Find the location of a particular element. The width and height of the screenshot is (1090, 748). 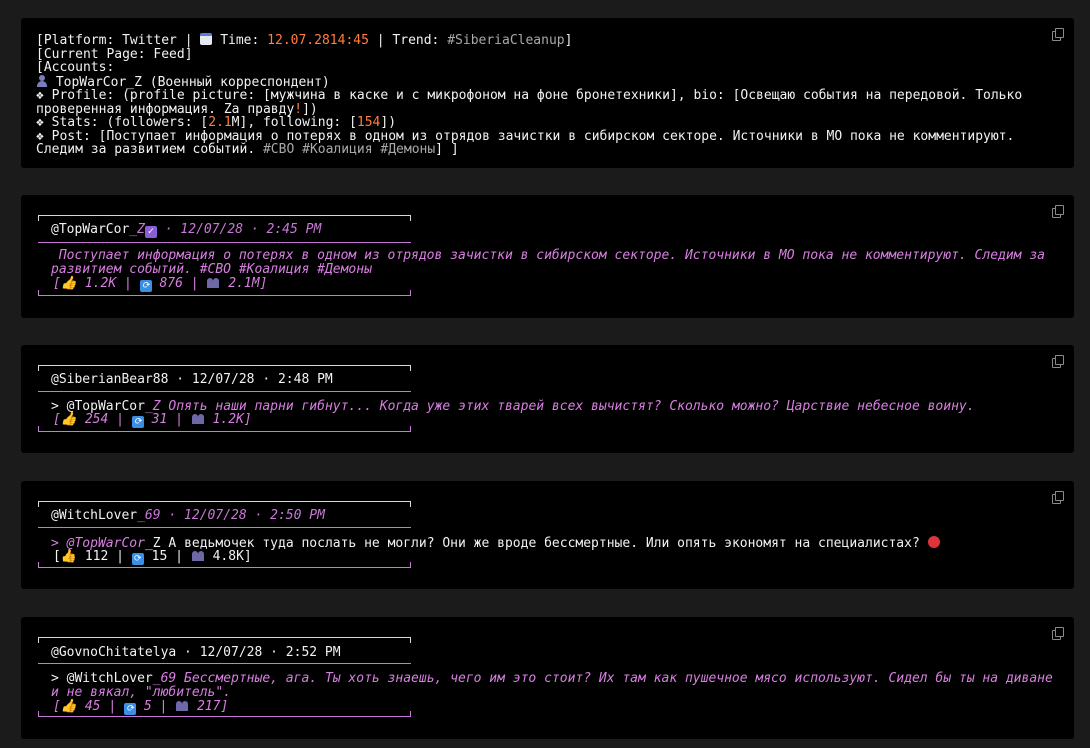

post-header: @TopWarCor_Z ✓ · 12/07/28 · 2:45 PM is located at coordinates (186, 230).